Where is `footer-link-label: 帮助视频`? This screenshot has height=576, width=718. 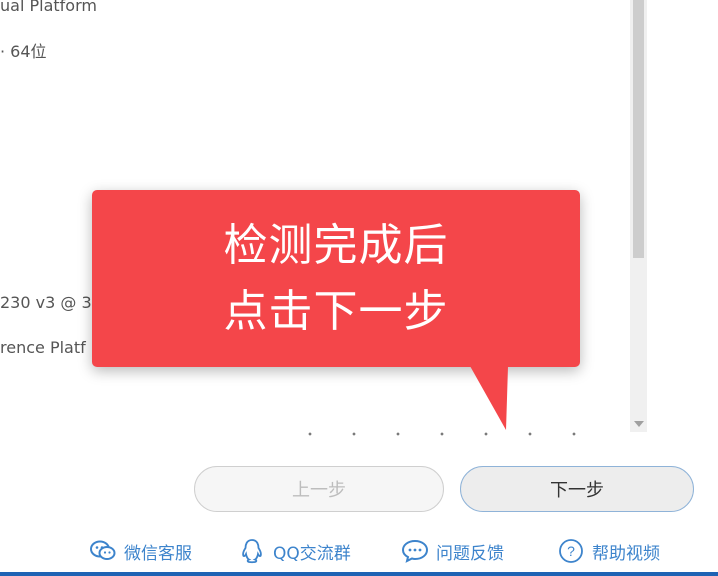
footer-link-label: 帮助视频 is located at coordinates (626, 553).